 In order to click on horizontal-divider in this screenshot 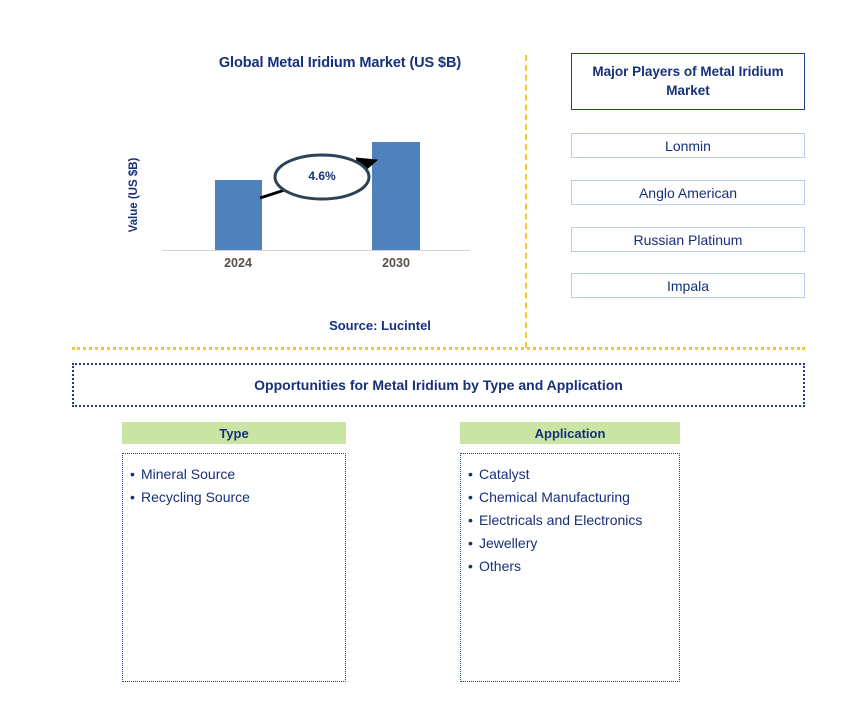, I will do `click(438, 348)`.